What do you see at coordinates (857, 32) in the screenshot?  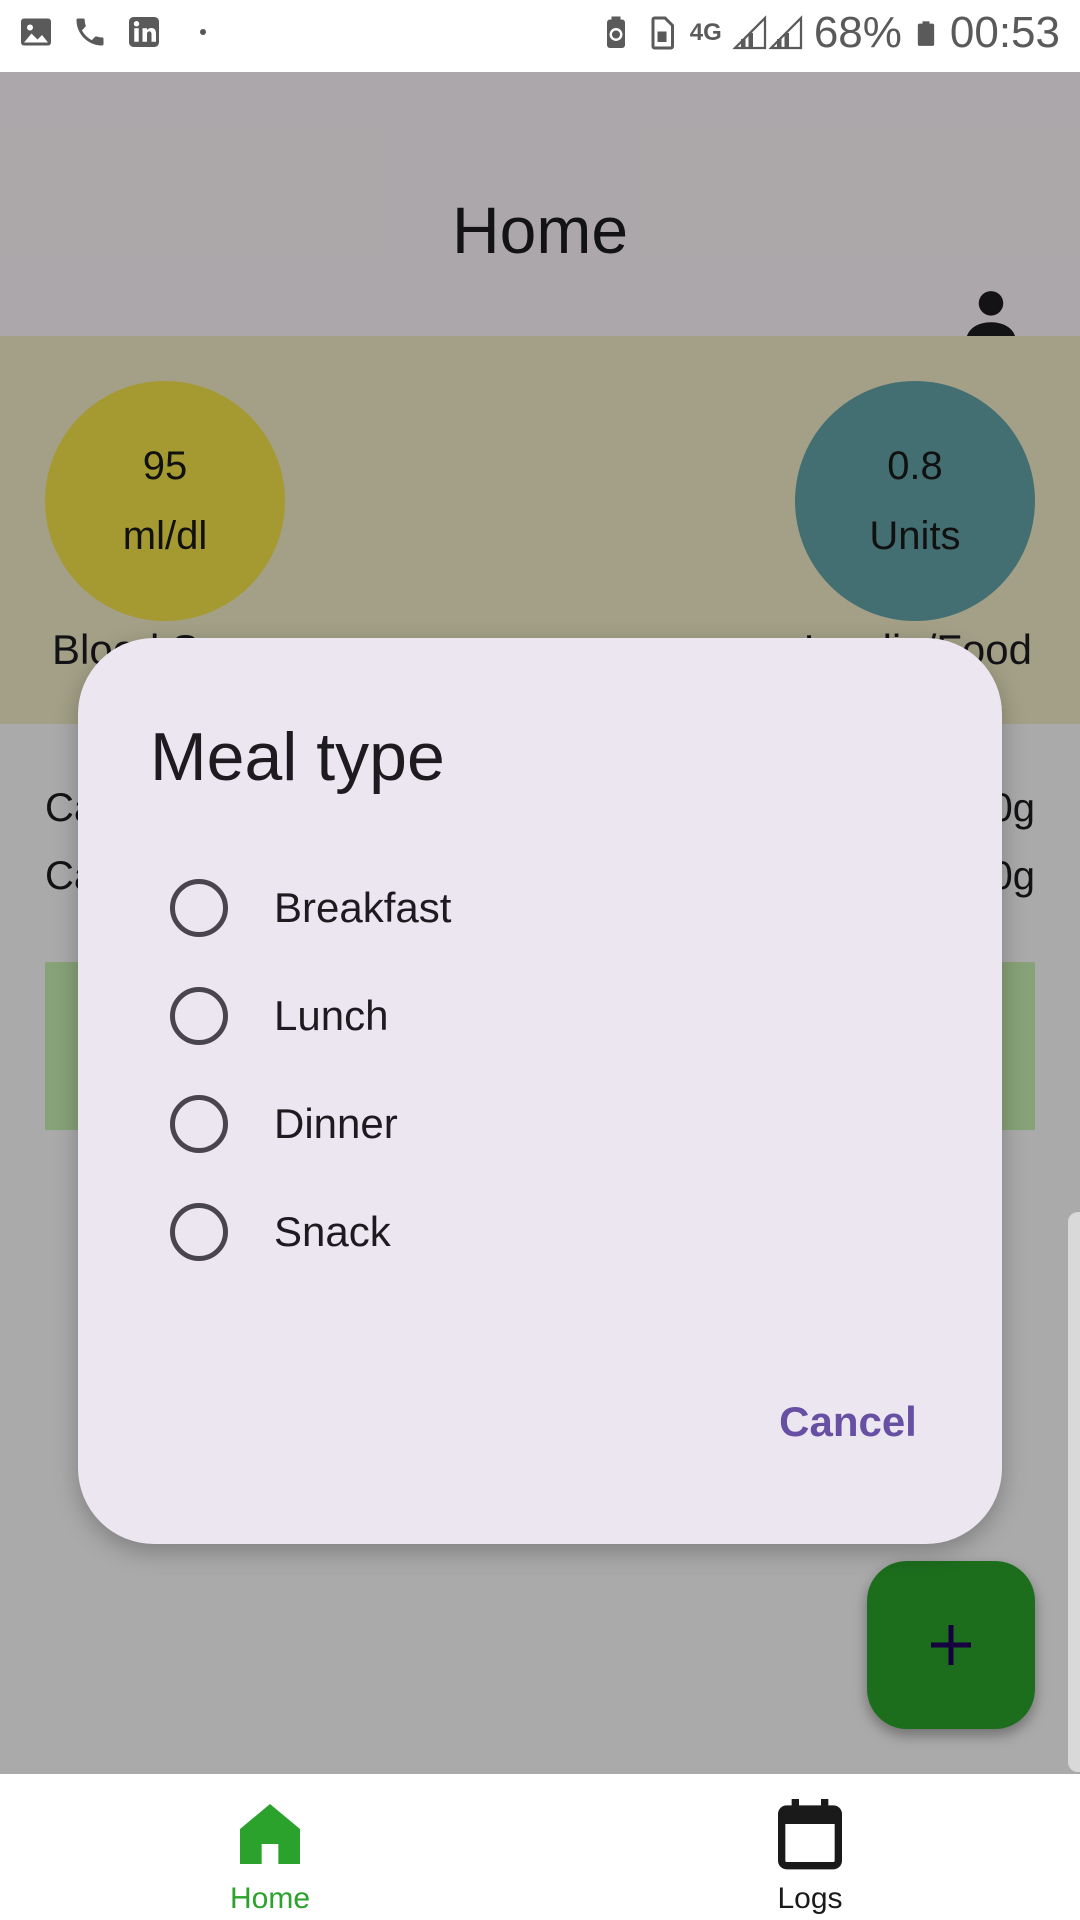 I see `battery-percent: 68%` at bounding box center [857, 32].